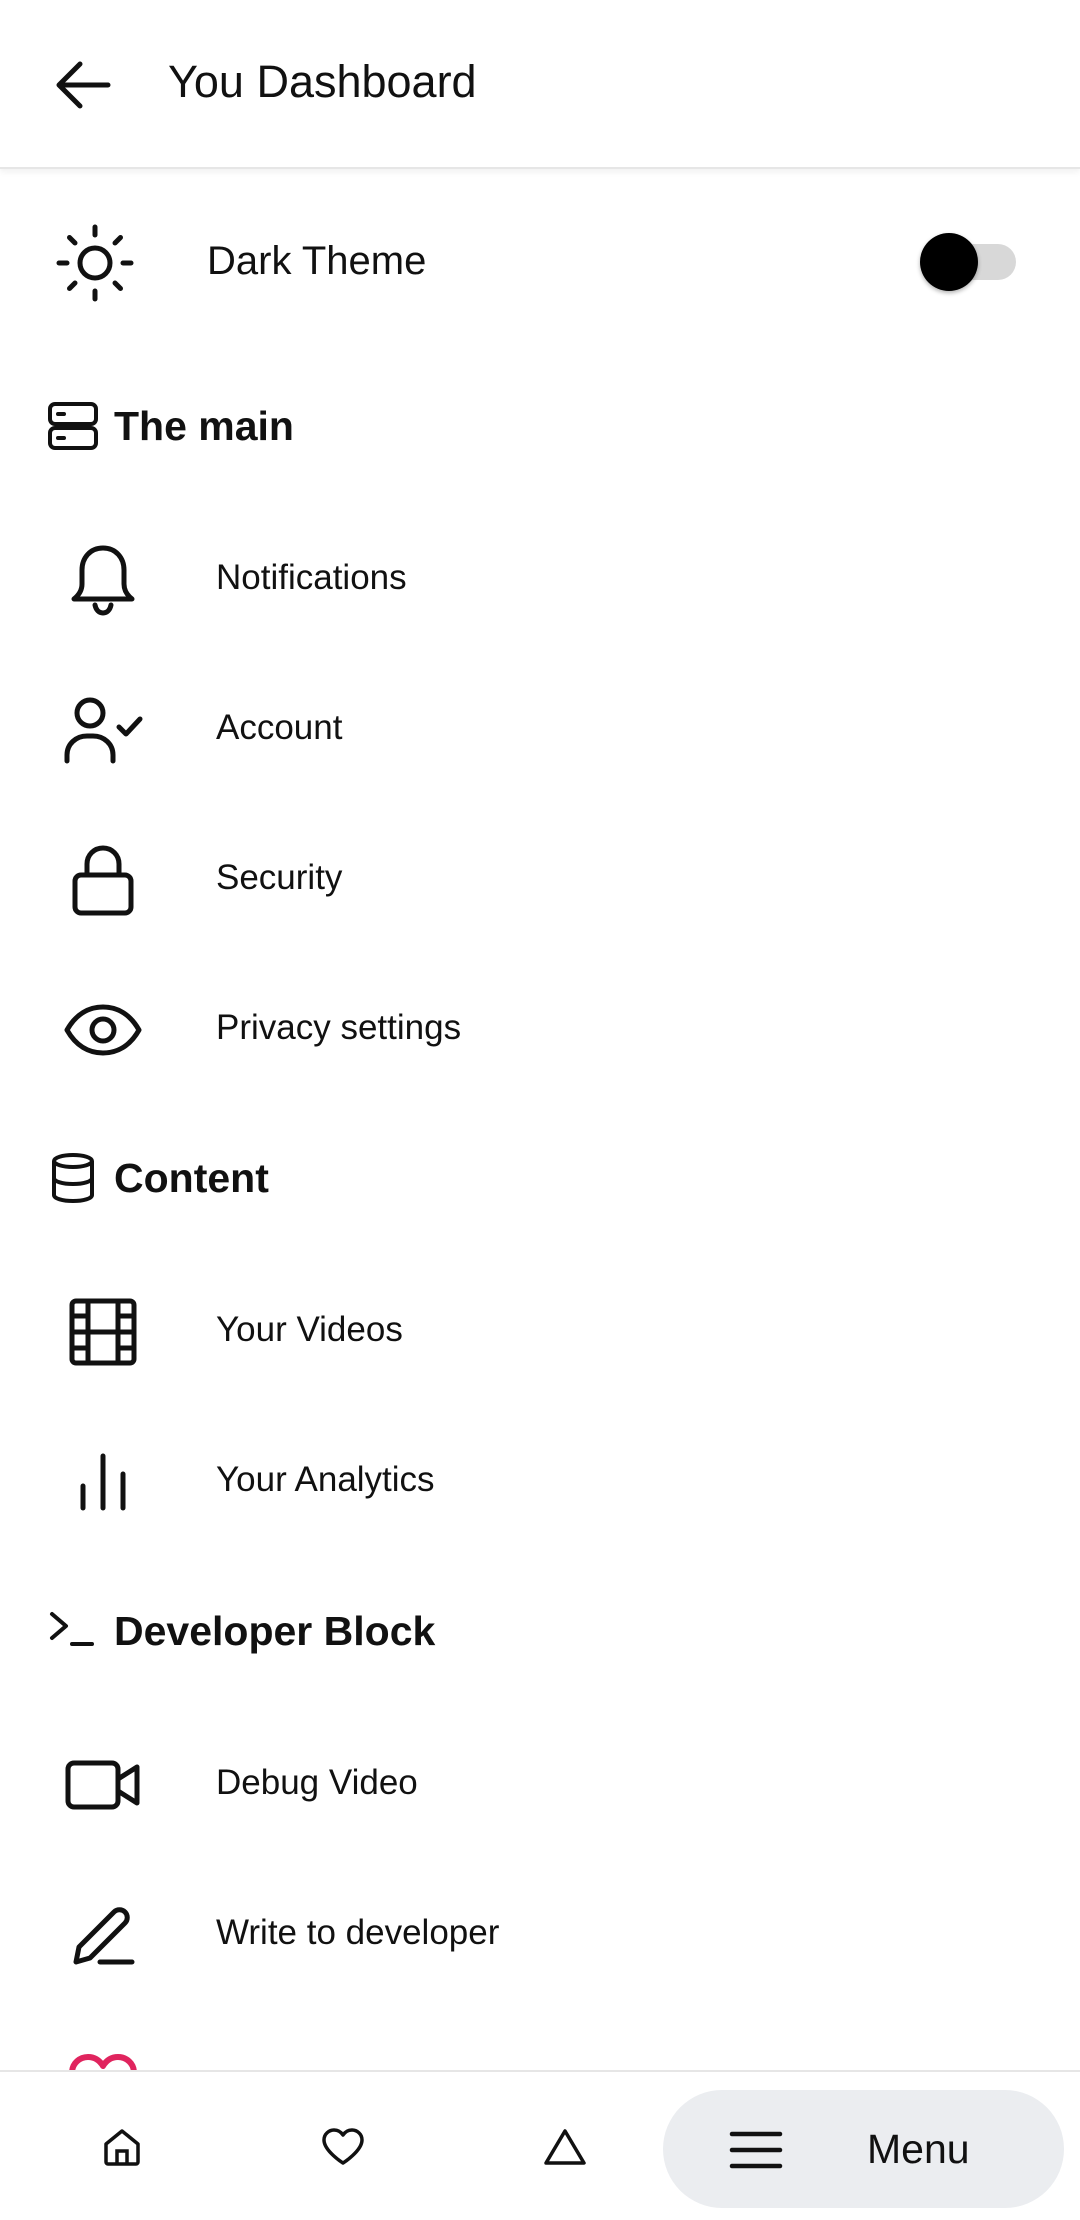 This screenshot has width=1080, height=2220. I want to click on dark-theme-toggle, so click(968, 262).